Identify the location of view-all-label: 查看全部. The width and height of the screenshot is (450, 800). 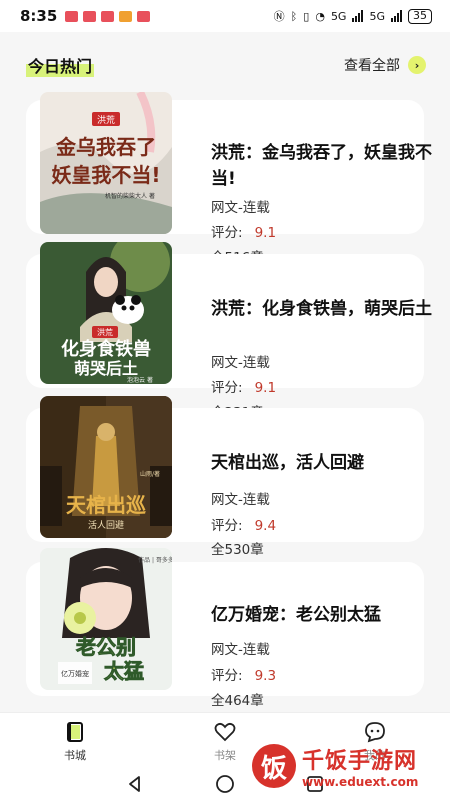
(372, 66).